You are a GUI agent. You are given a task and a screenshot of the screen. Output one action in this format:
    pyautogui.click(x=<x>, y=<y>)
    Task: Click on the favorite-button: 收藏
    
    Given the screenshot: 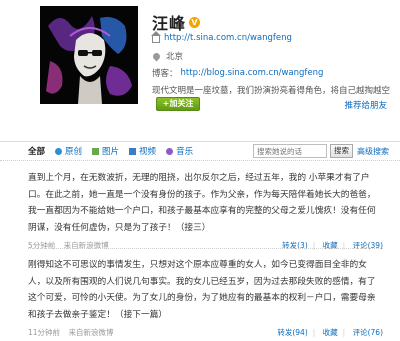 What is the action you would take?
    pyautogui.click(x=330, y=332)
    